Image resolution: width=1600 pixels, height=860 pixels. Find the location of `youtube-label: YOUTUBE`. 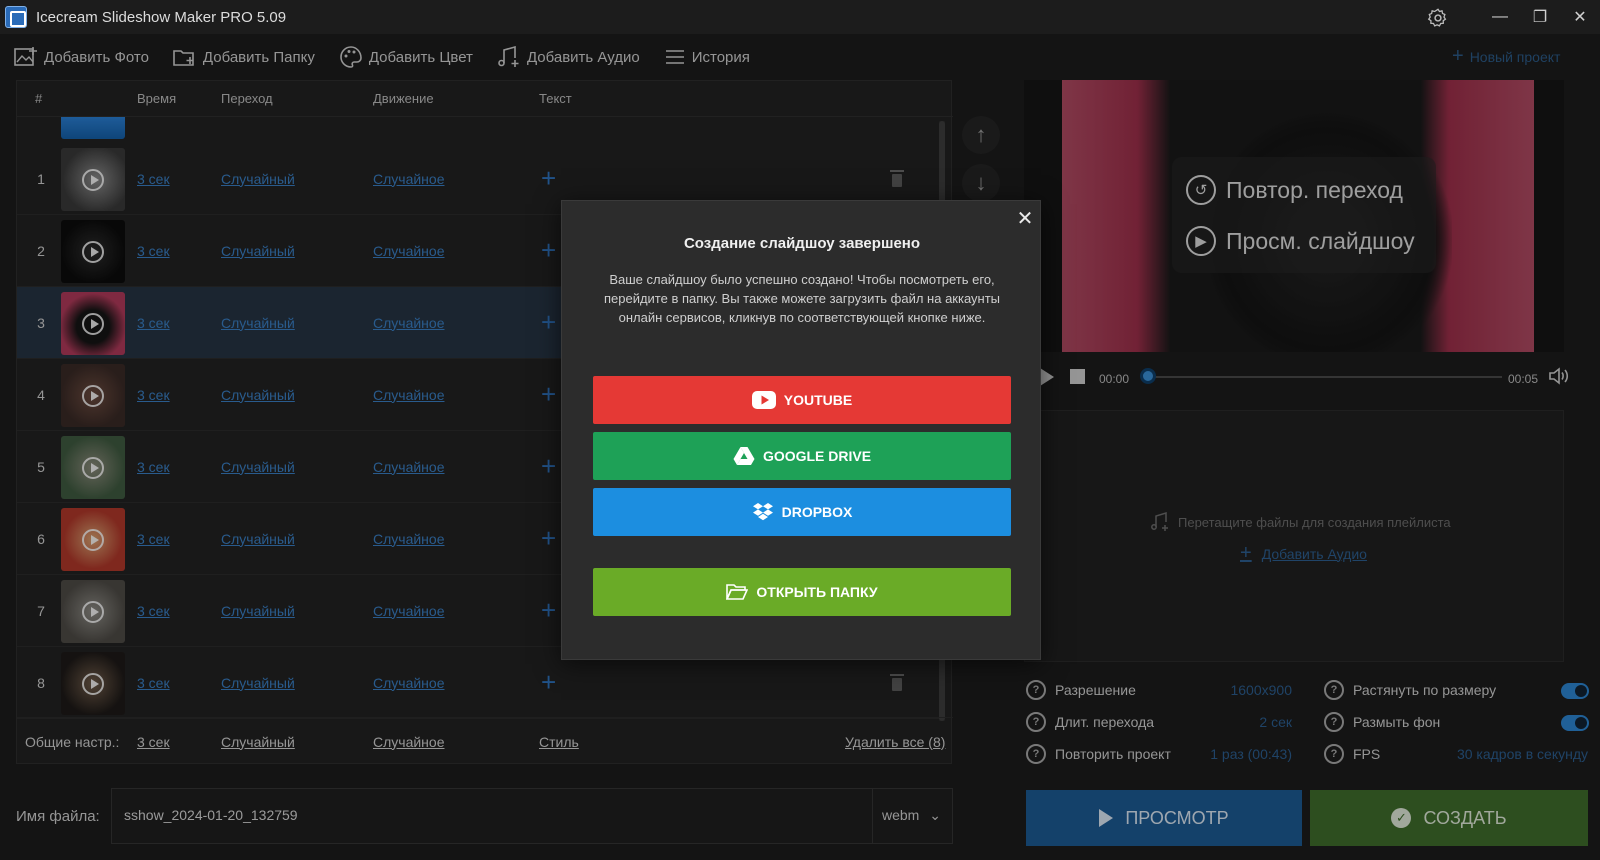

youtube-label: YOUTUBE is located at coordinates (818, 400).